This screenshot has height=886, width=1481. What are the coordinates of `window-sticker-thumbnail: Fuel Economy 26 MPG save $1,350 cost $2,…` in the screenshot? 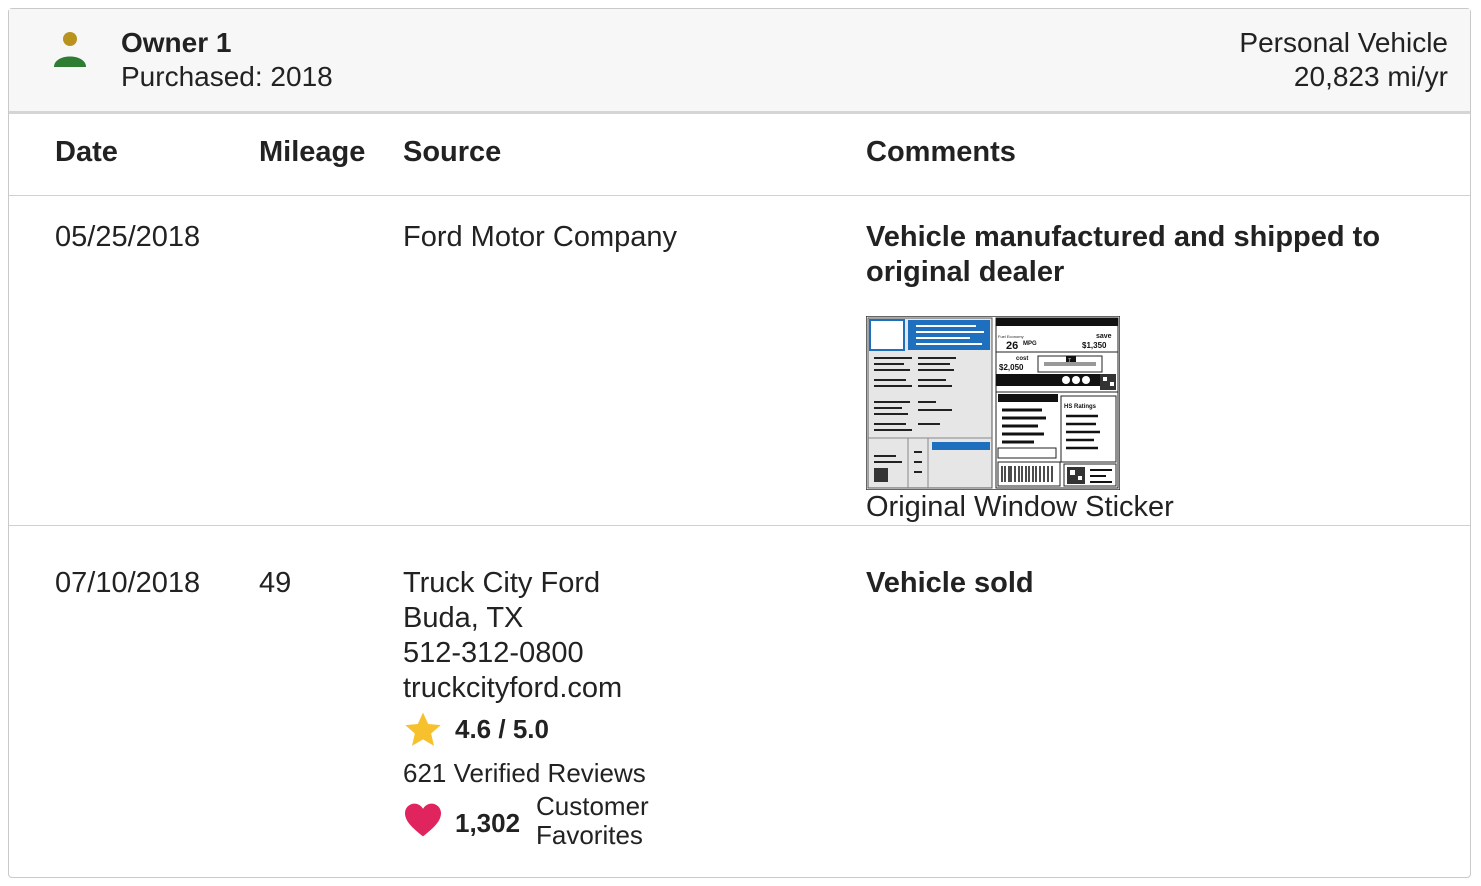 It's located at (993, 403).